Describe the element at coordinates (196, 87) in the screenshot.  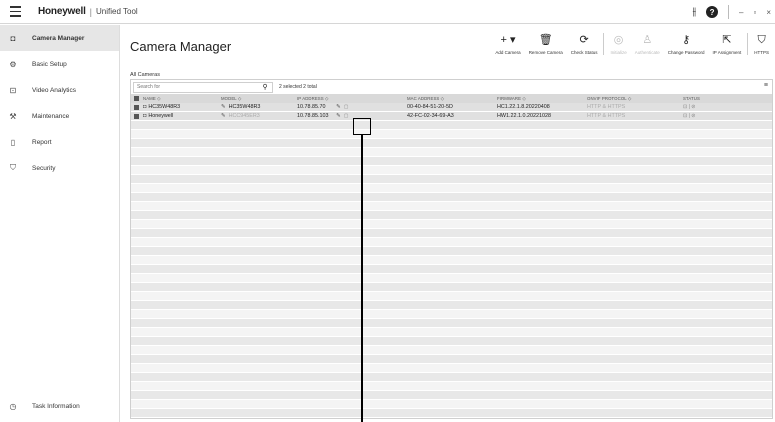
I see `search-input` at that location.